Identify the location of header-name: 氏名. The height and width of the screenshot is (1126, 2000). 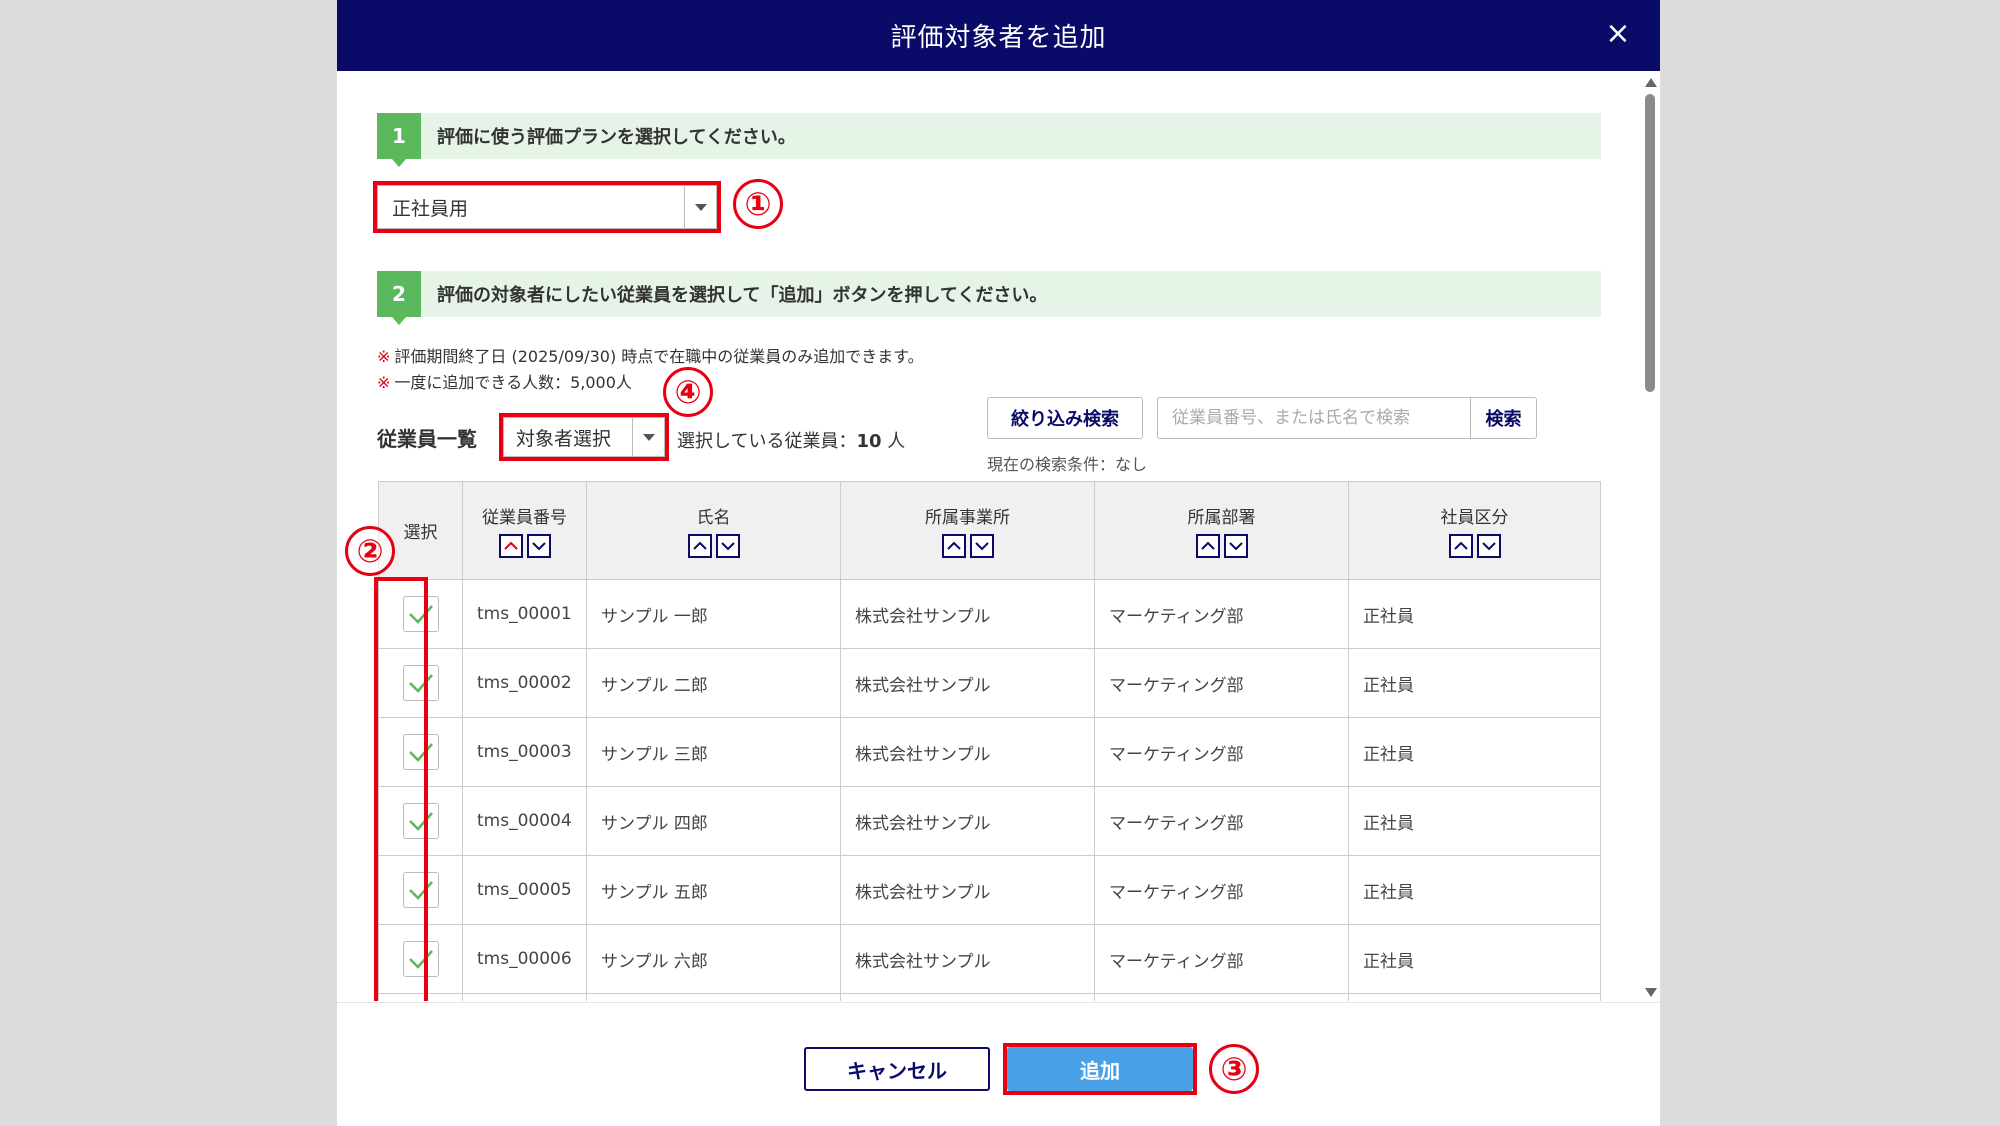
(713, 530).